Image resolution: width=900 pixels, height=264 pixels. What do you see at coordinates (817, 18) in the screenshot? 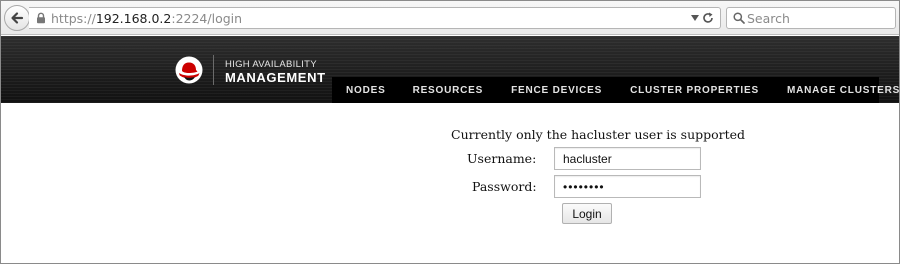
I see `search-input` at bounding box center [817, 18].